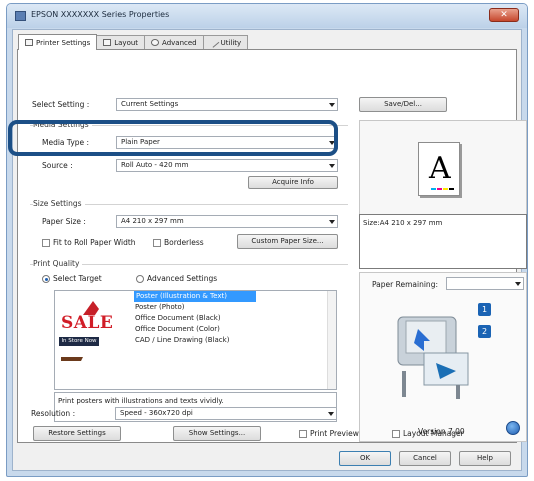  What do you see at coordinates (46, 279) in the screenshot?
I see `select-target-radio` at bounding box center [46, 279].